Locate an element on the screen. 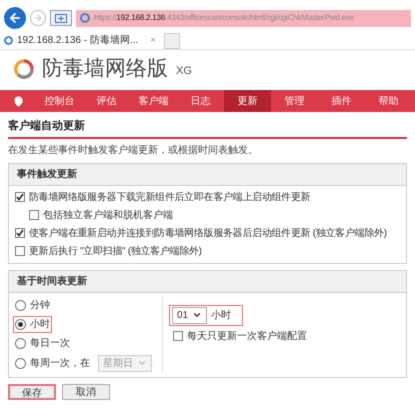 The height and width of the screenshot is (410, 415). product-title: 防毒墙网络版 is located at coordinates (105, 69).